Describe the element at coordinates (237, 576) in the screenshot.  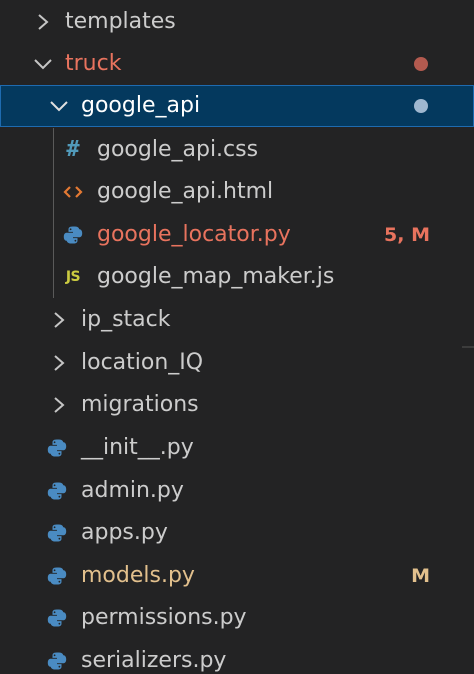
I see `tree-row-models-py: models.py M` at that location.